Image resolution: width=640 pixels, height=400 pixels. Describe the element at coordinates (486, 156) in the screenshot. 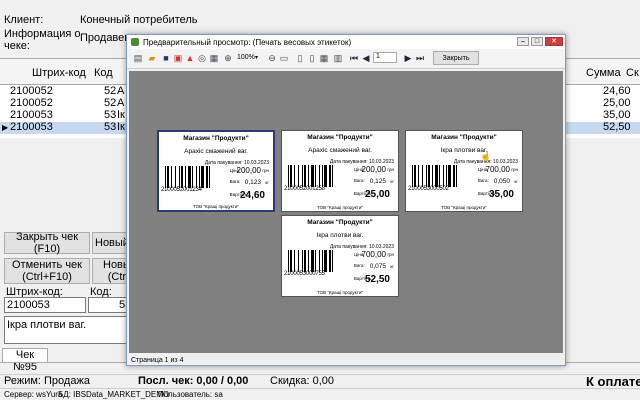

I see `mouse-cursor-icon: ☝` at that location.